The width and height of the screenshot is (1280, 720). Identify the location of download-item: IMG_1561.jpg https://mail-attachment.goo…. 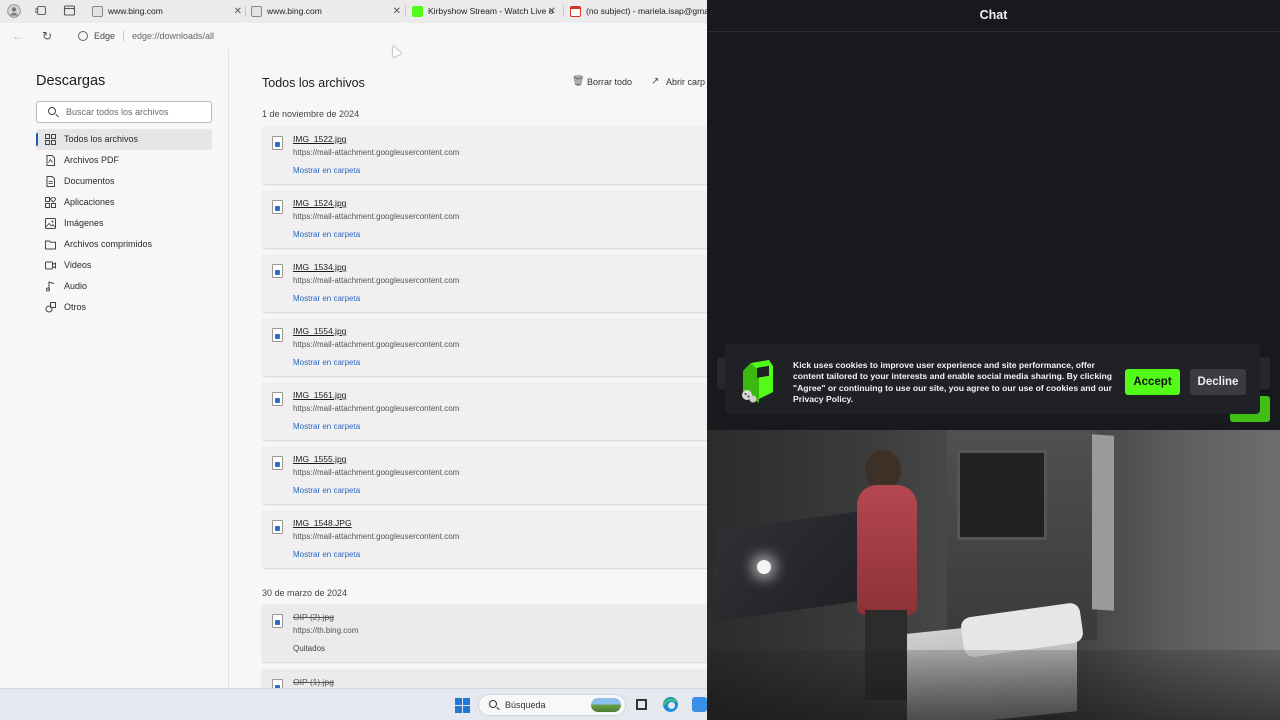
(484, 411).